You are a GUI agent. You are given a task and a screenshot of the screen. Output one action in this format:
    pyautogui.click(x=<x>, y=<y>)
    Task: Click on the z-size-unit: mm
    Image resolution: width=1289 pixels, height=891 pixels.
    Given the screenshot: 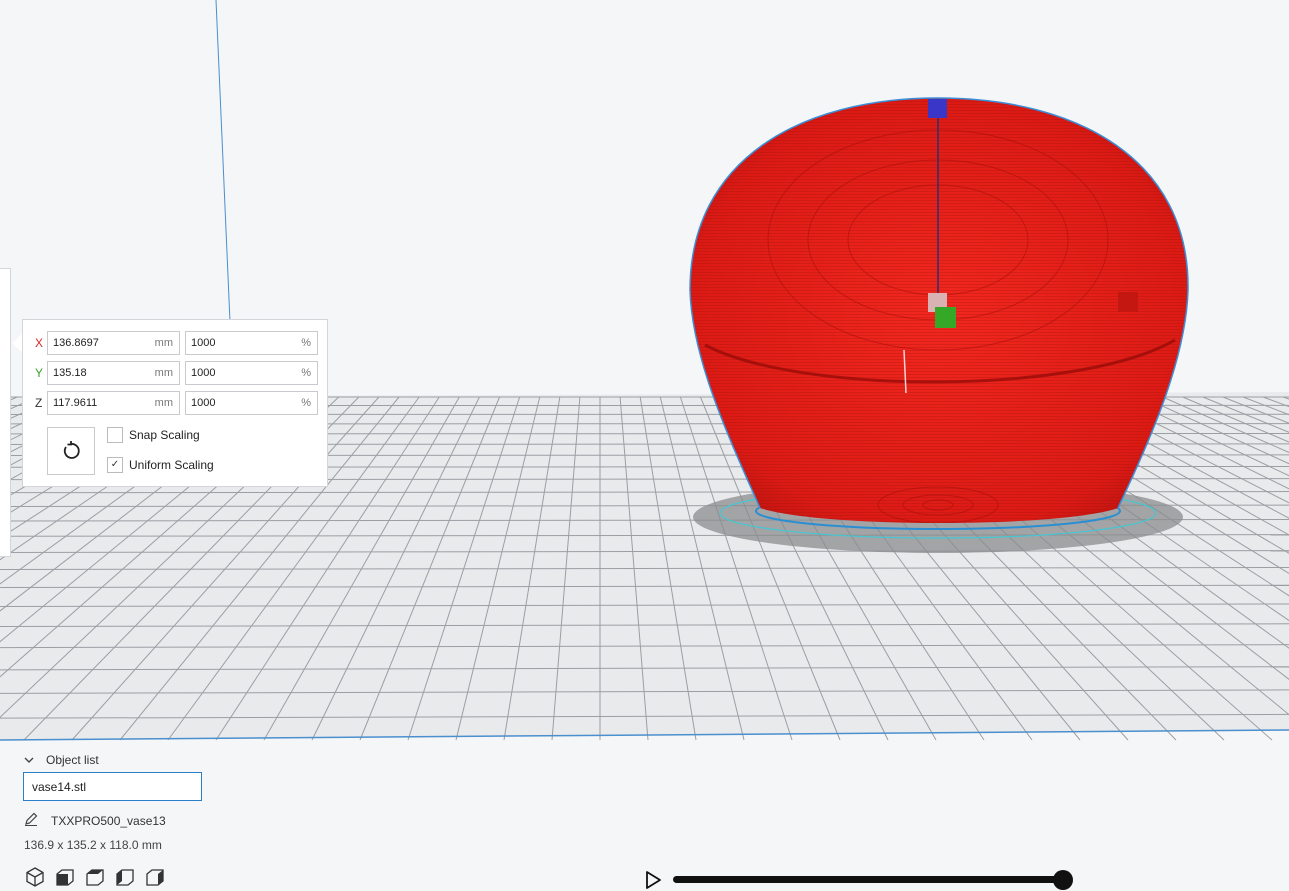 What is the action you would take?
    pyautogui.click(x=163, y=403)
    